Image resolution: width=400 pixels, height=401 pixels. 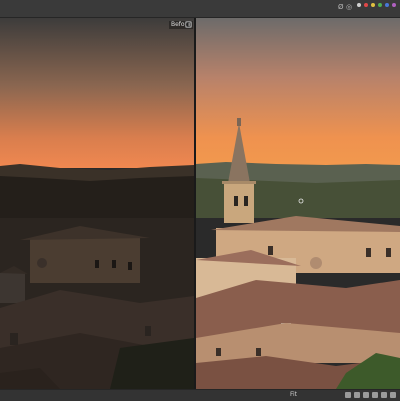 What do you see at coordinates (200, 395) in the screenshot?
I see `bottom-toolbar: Fit` at bounding box center [200, 395].